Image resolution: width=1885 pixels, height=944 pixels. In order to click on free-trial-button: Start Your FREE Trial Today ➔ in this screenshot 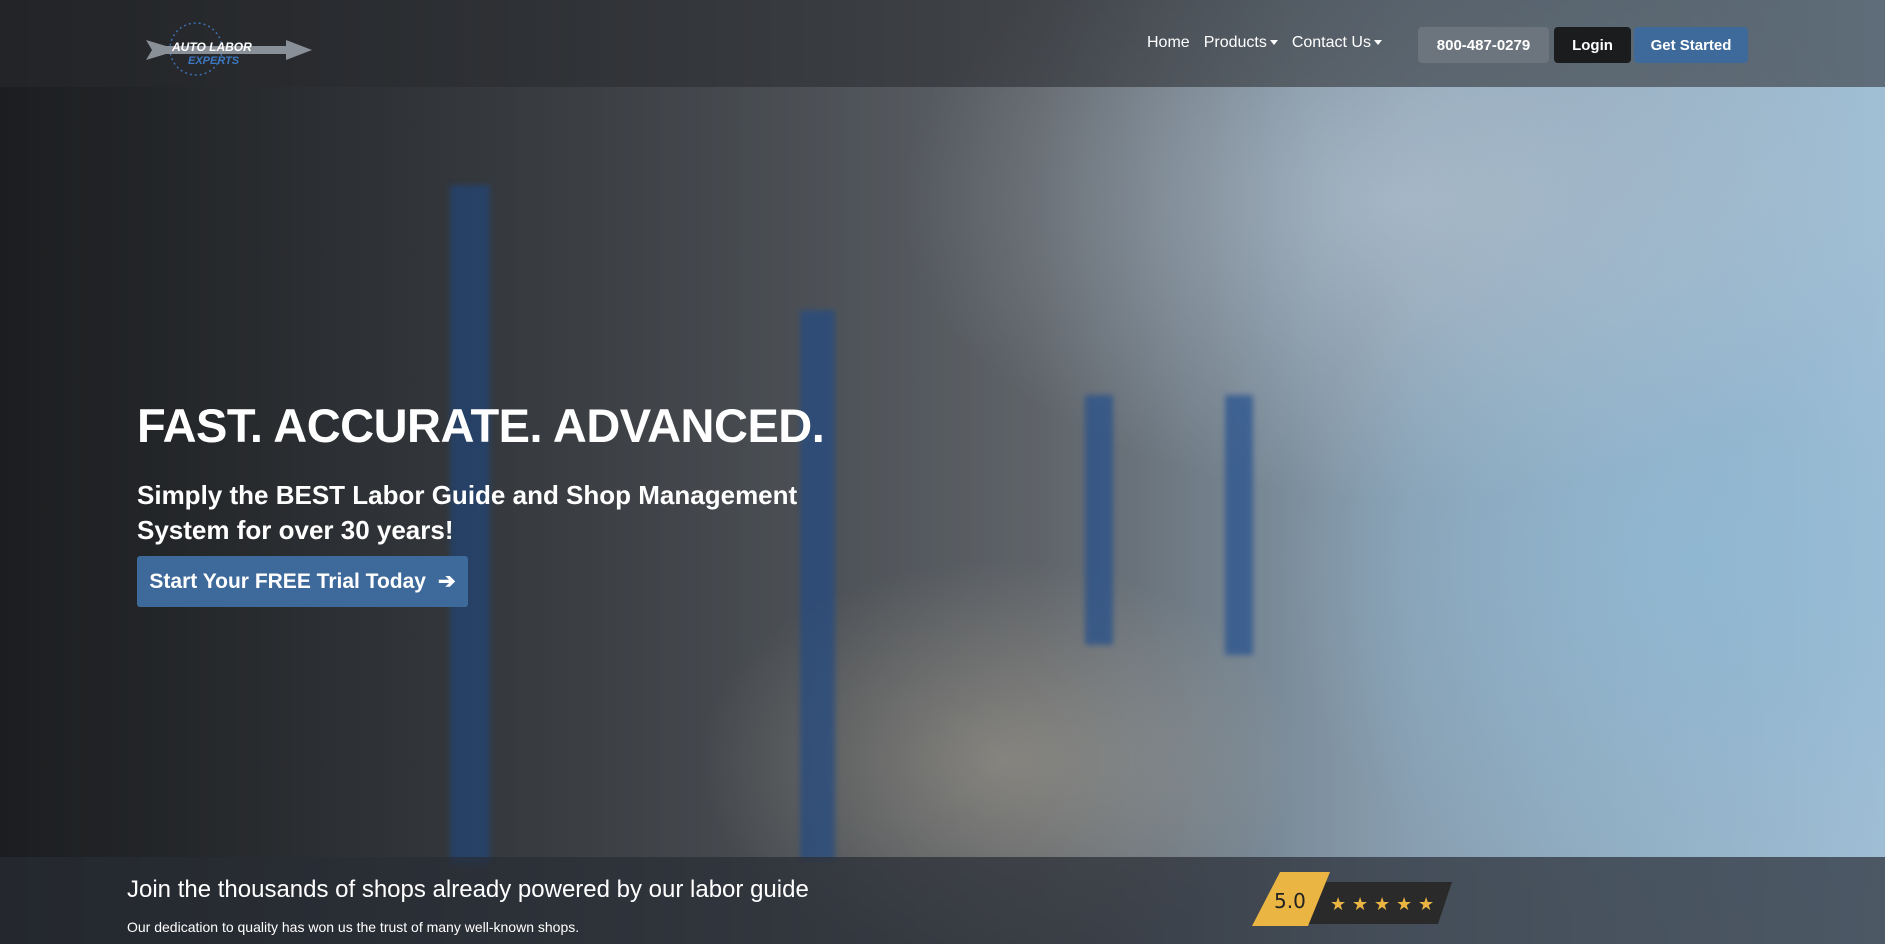, I will do `click(302, 581)`.